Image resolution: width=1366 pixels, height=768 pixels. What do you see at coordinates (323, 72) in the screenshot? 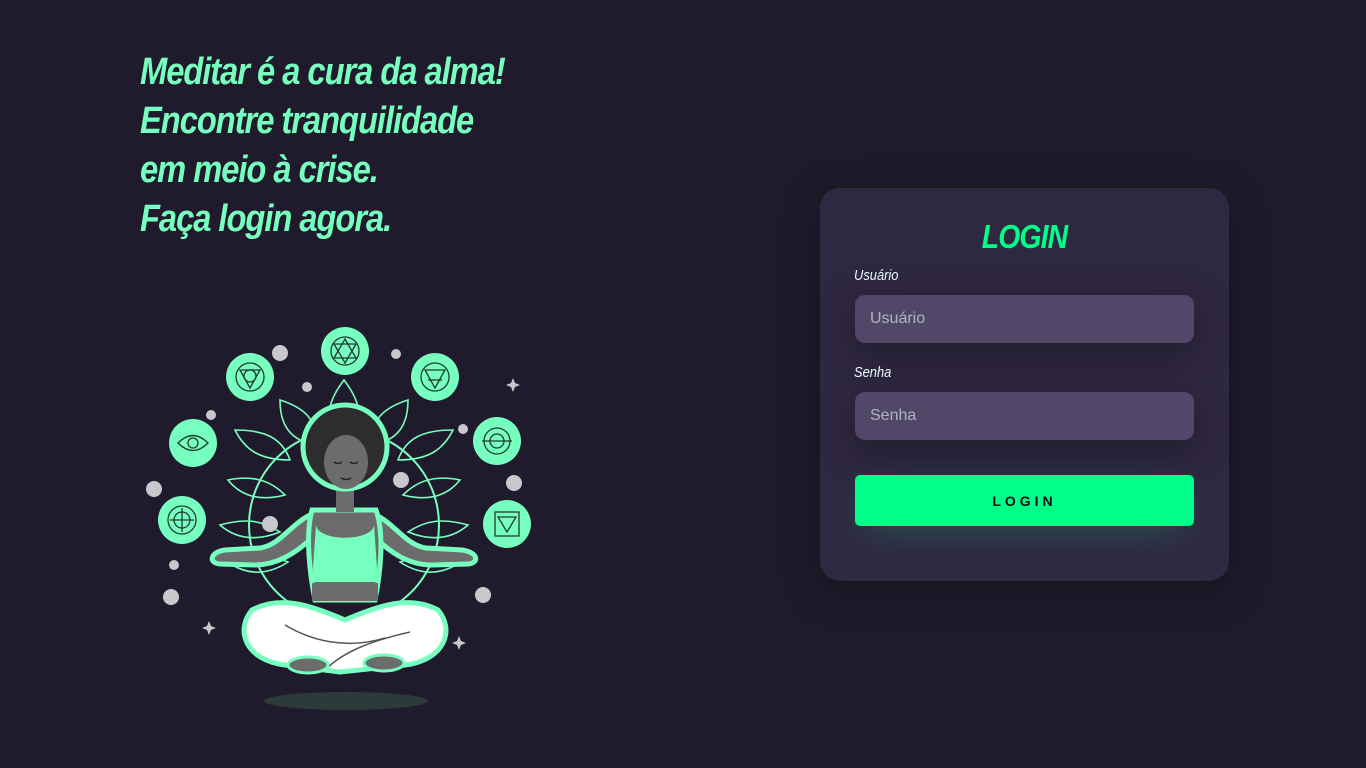
I see `headline-line-1: Meditar é a cura da alma!` at bounding box center [323, 72].